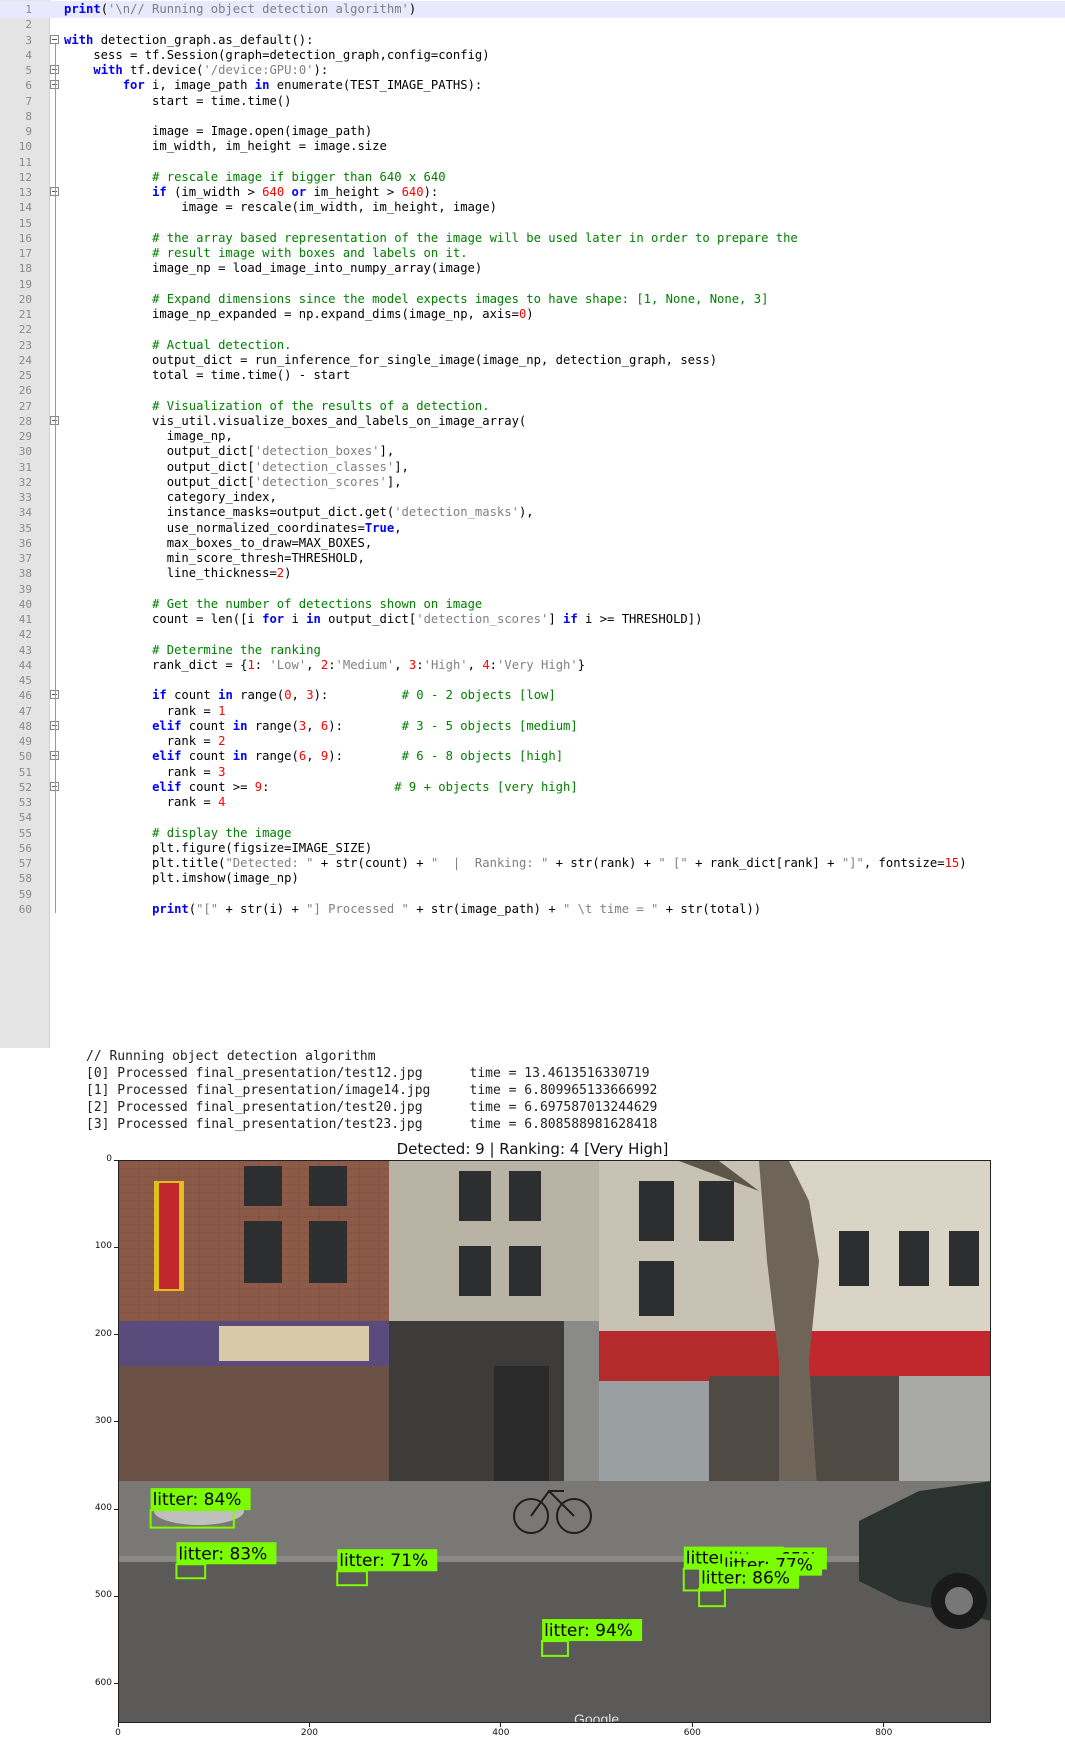 This screenshot has height=1747, width=1065. Describe the element at coordinates (501, 1733) in the screenshot. I see `x-tick-label: 400` at that location.